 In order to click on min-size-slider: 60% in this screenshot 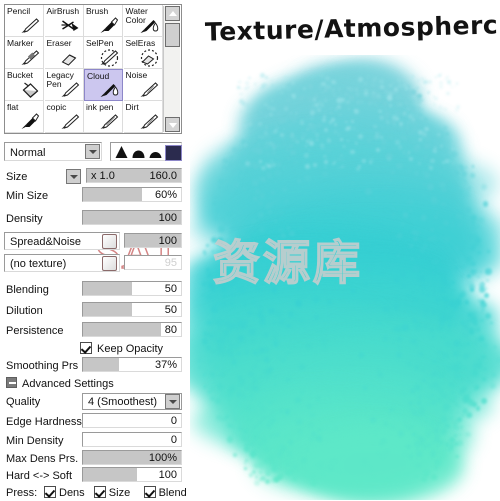, I will do `click(132, 194)`.